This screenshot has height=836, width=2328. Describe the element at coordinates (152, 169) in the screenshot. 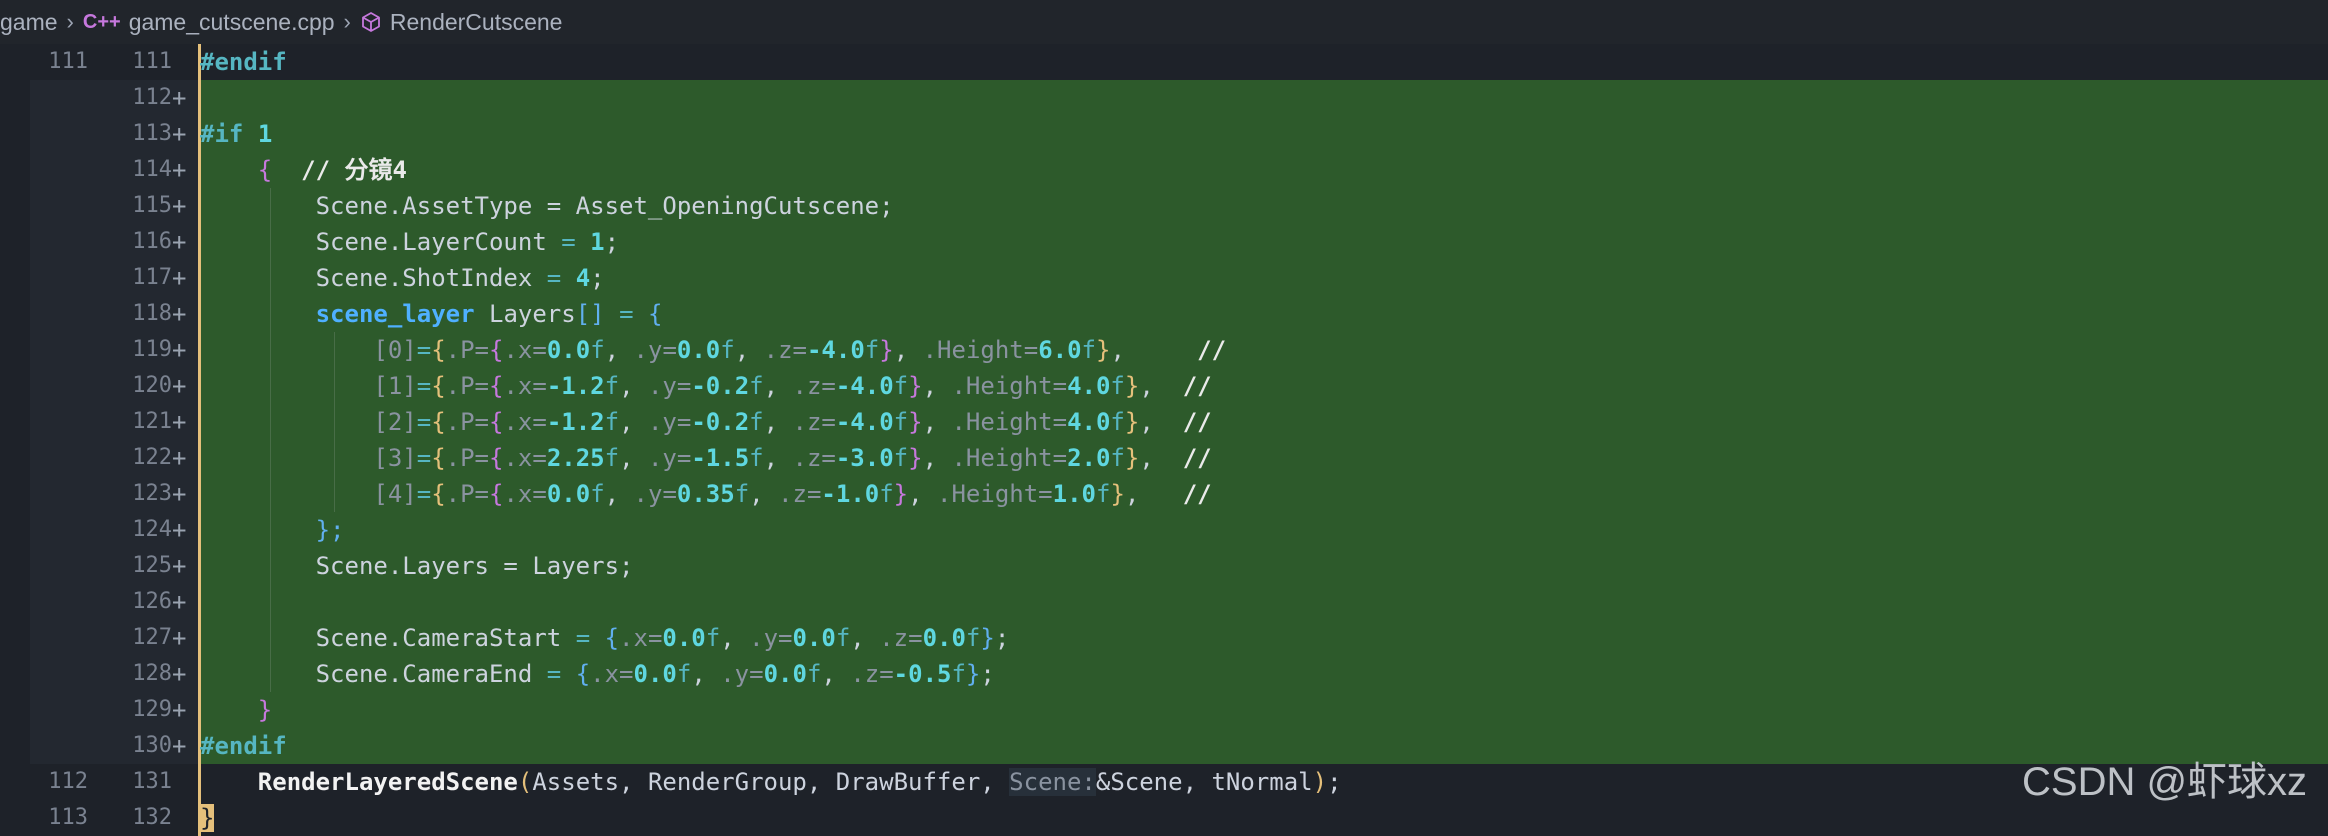

I see `new-line-number: 114` at that location.